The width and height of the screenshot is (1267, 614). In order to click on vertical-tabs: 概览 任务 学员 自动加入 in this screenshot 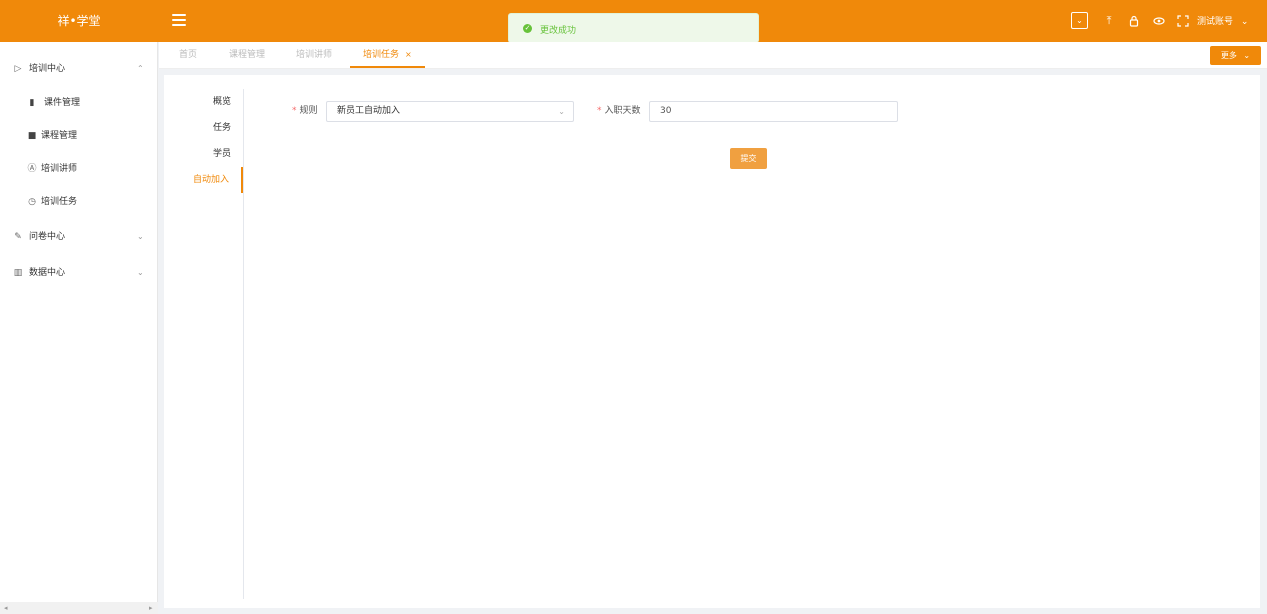, I will do `click(204, 344)`.